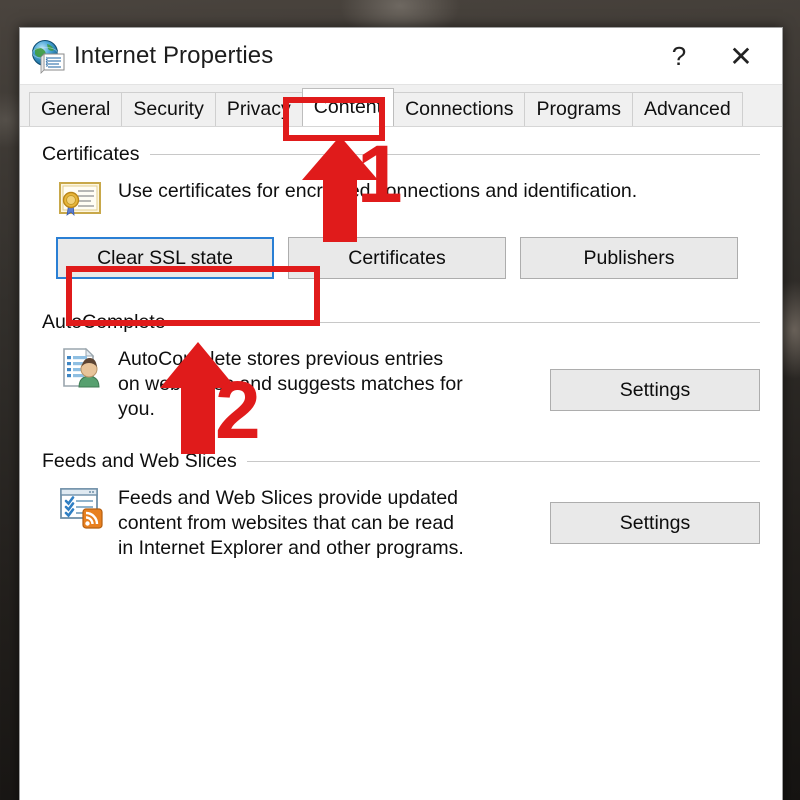  I want to click on tab-privacy: Privacy, so click(258, 109).